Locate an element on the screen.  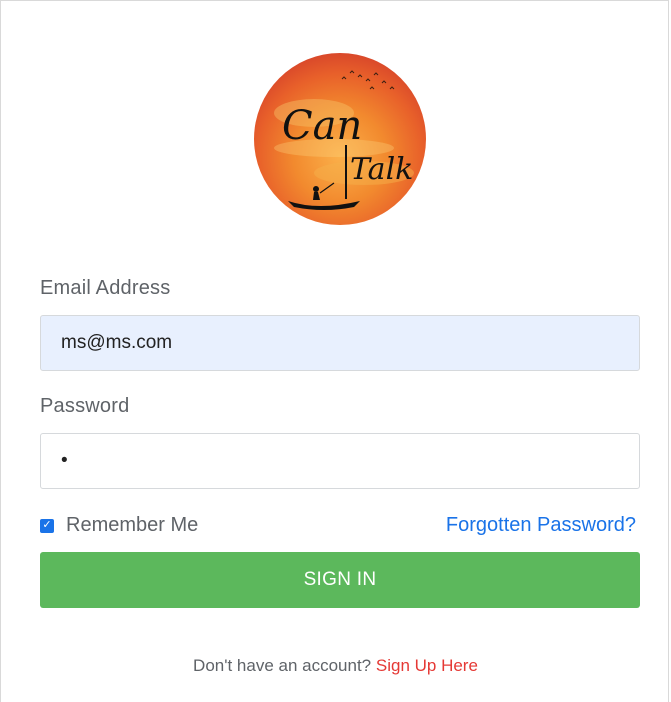
password-label: Password is located at coordinates (85, 406).